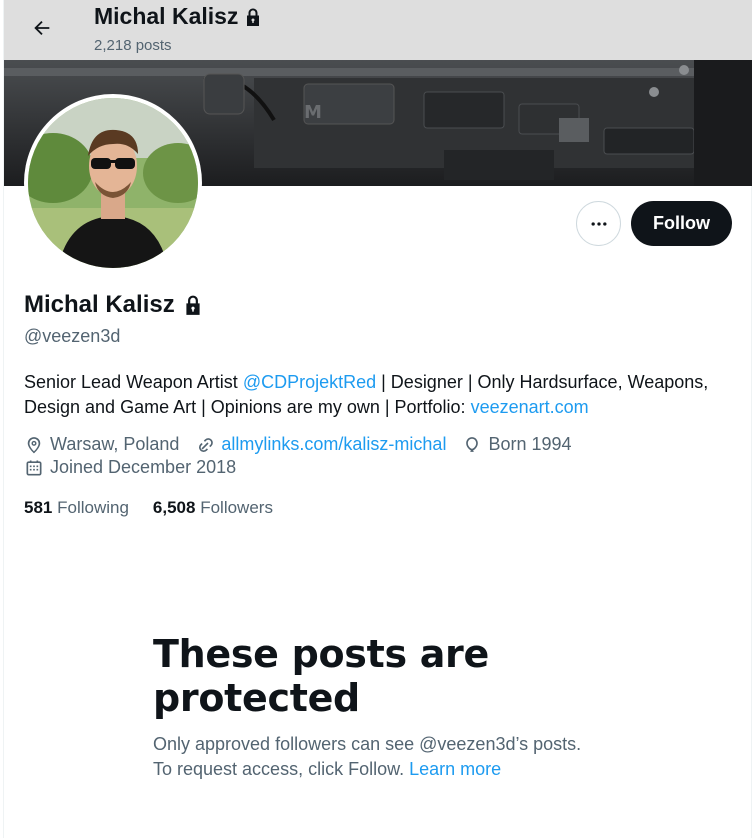 The width and height of the screenshot is (754, 838). I want to click on followers-label: Followers, so click(236, 507).